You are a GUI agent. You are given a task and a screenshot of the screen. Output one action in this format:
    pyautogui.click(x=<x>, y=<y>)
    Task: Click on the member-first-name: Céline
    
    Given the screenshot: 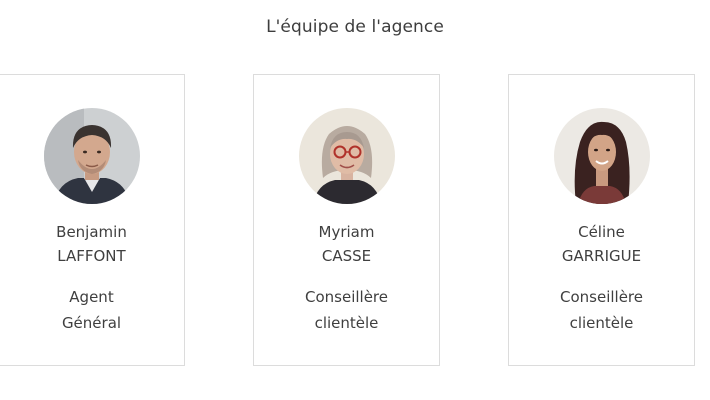 What is the action you would take?
    pyautogui.click(x=601, y=232)
    